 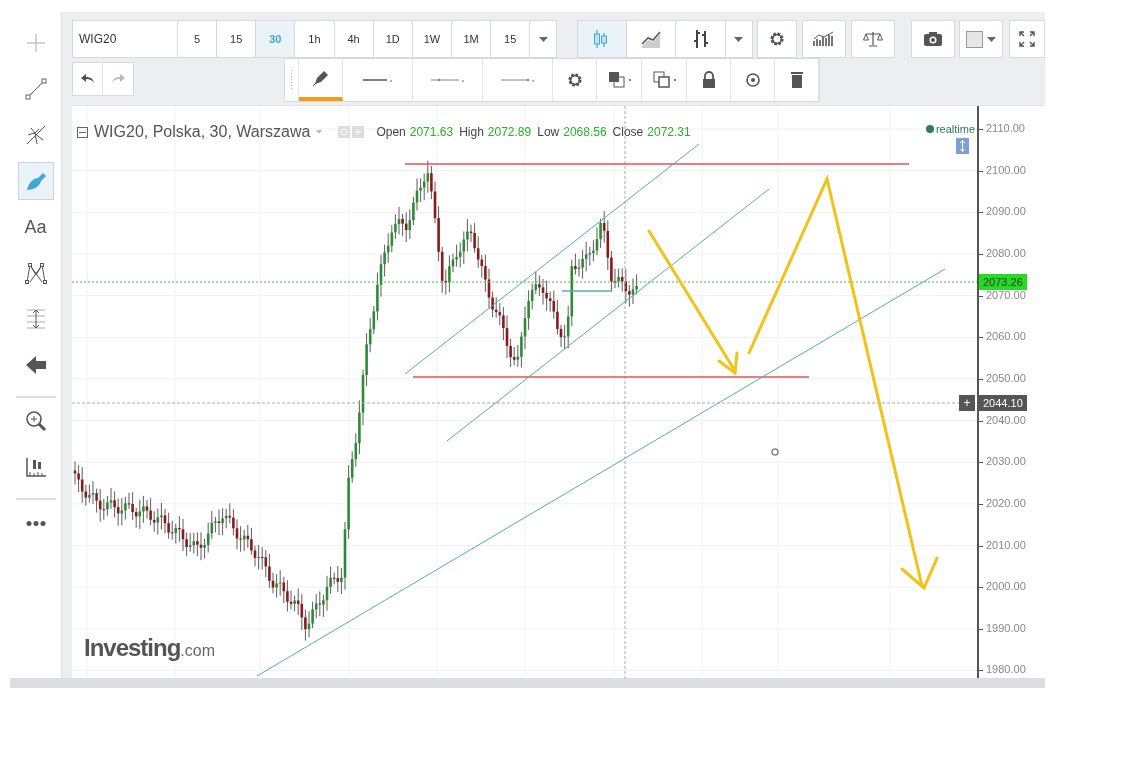 I want to click on area-chart-icon, so click(x=651, y=39).